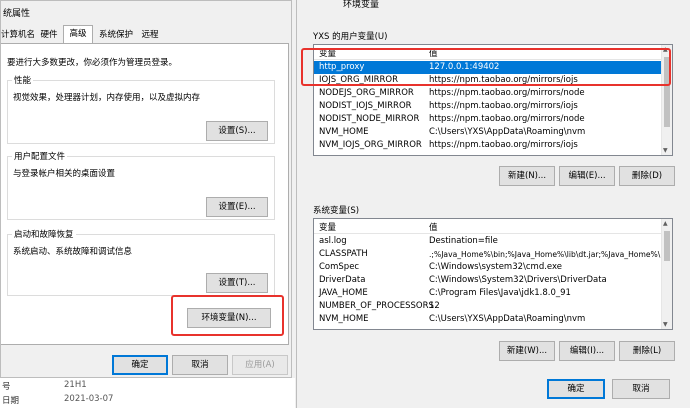  What do you see at coordinates (327, 227) in the screenshot?
I see `col-header-variable: 变量` at bounding box center [327, 227].